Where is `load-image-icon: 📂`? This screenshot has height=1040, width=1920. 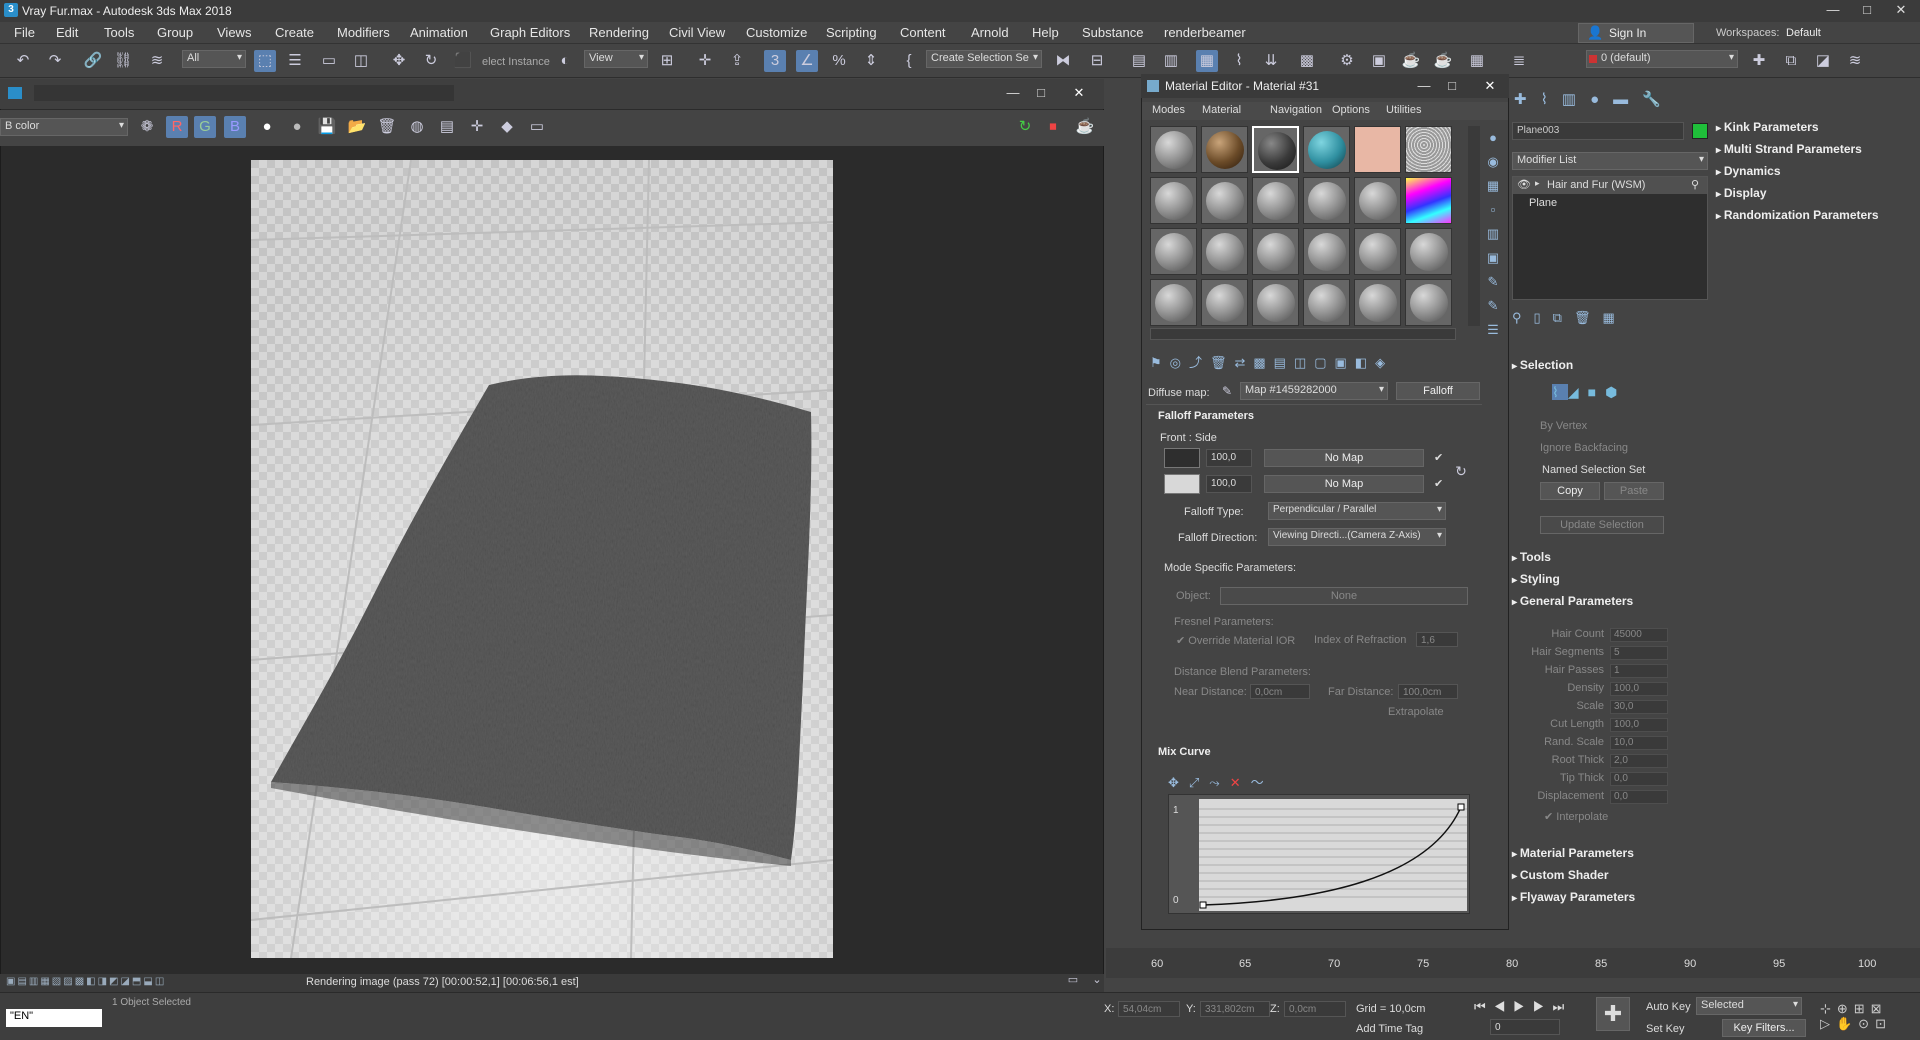 load-image-icon: 📂 is located at coordinates (357, 127).